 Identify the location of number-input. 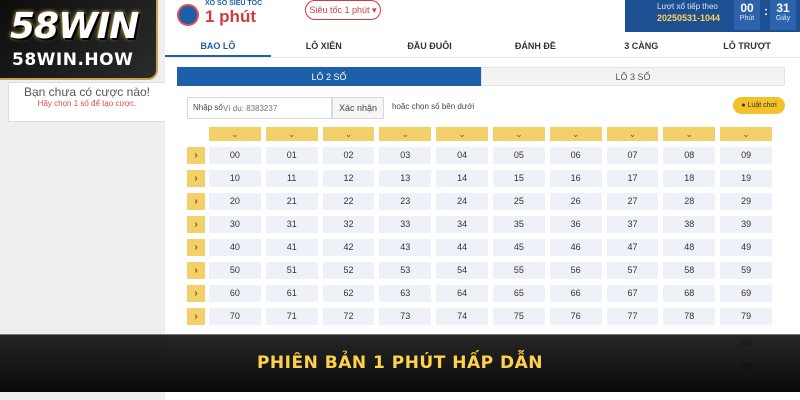
(275, 108).